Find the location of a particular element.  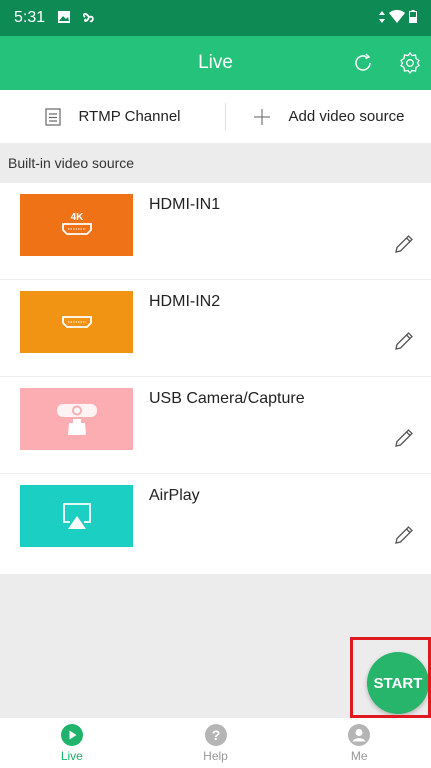

add-video-source-button: Add video source is located at coordinates (328, 116).